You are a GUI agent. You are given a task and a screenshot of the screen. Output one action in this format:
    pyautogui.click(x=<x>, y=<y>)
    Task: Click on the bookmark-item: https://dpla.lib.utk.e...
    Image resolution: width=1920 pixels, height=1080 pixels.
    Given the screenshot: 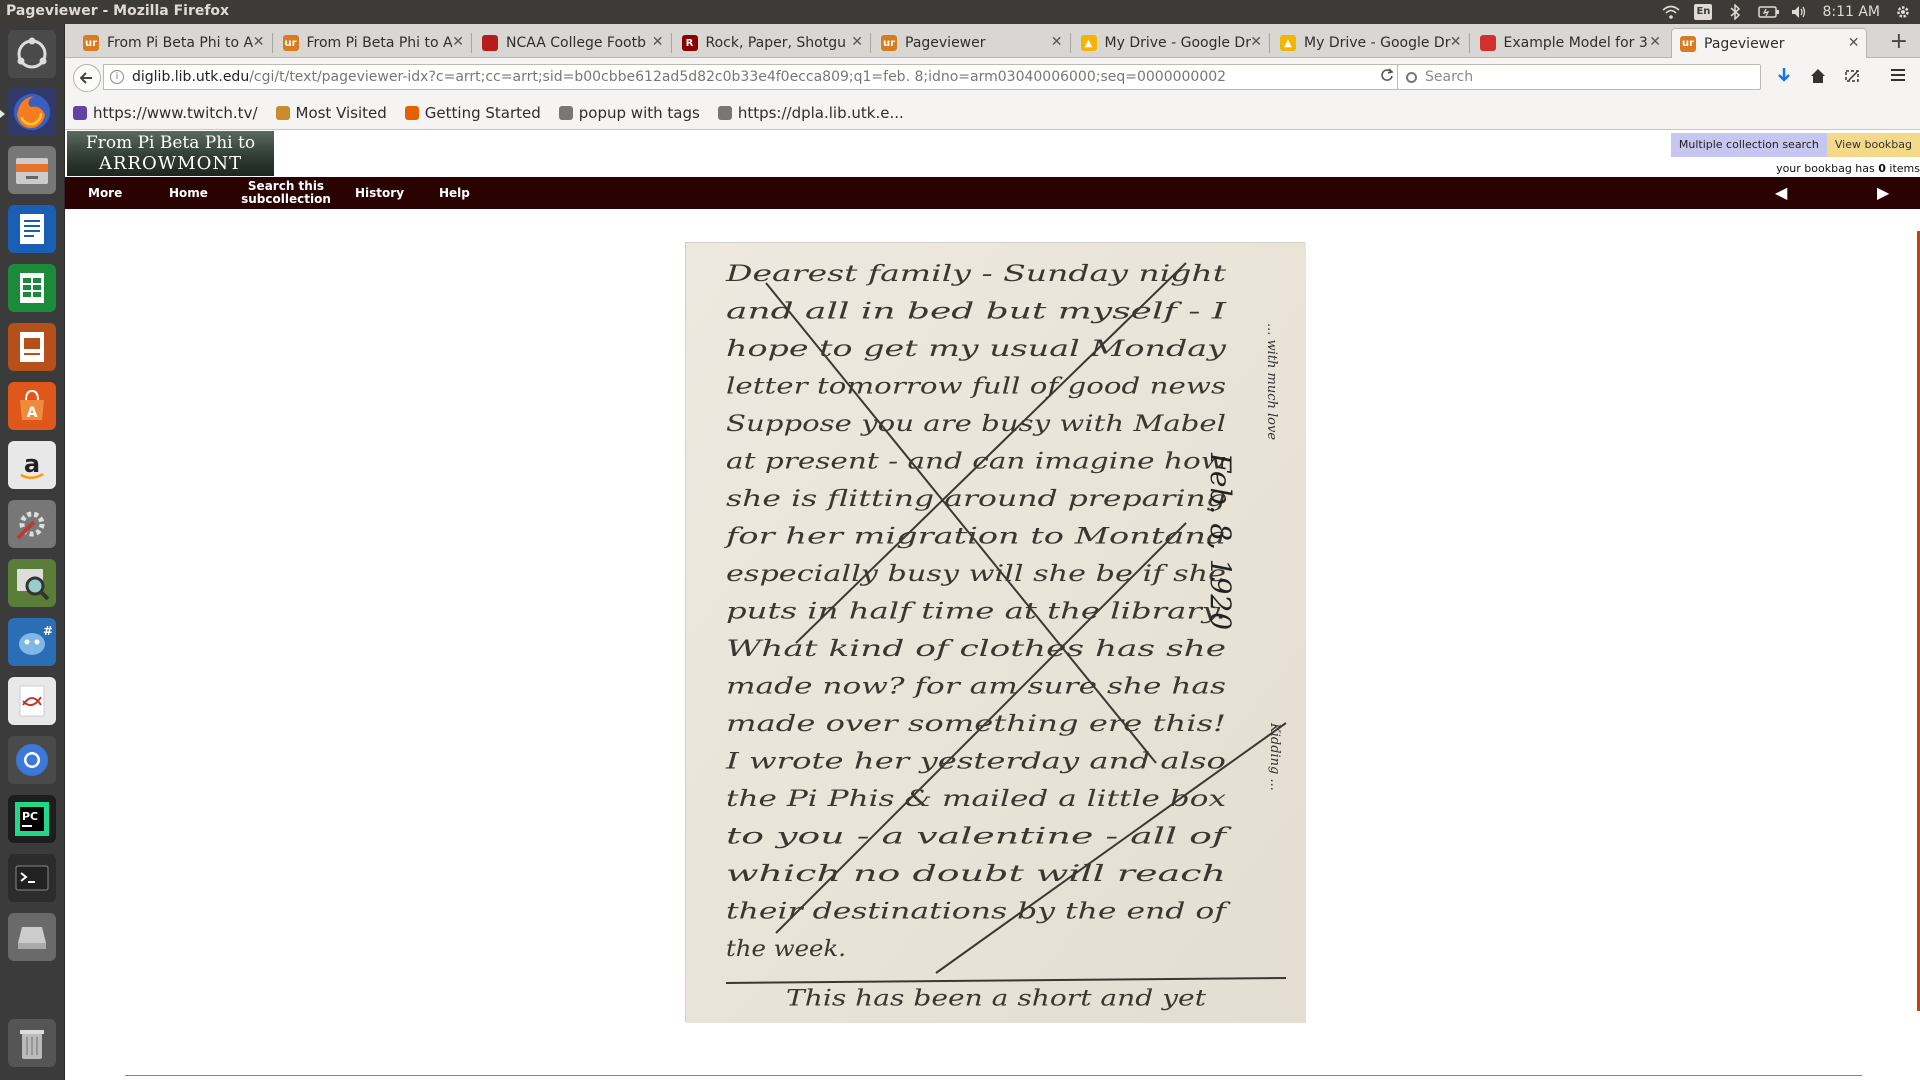 What is the action you would take?
    pyautogui.click(x=810, y=113)
    